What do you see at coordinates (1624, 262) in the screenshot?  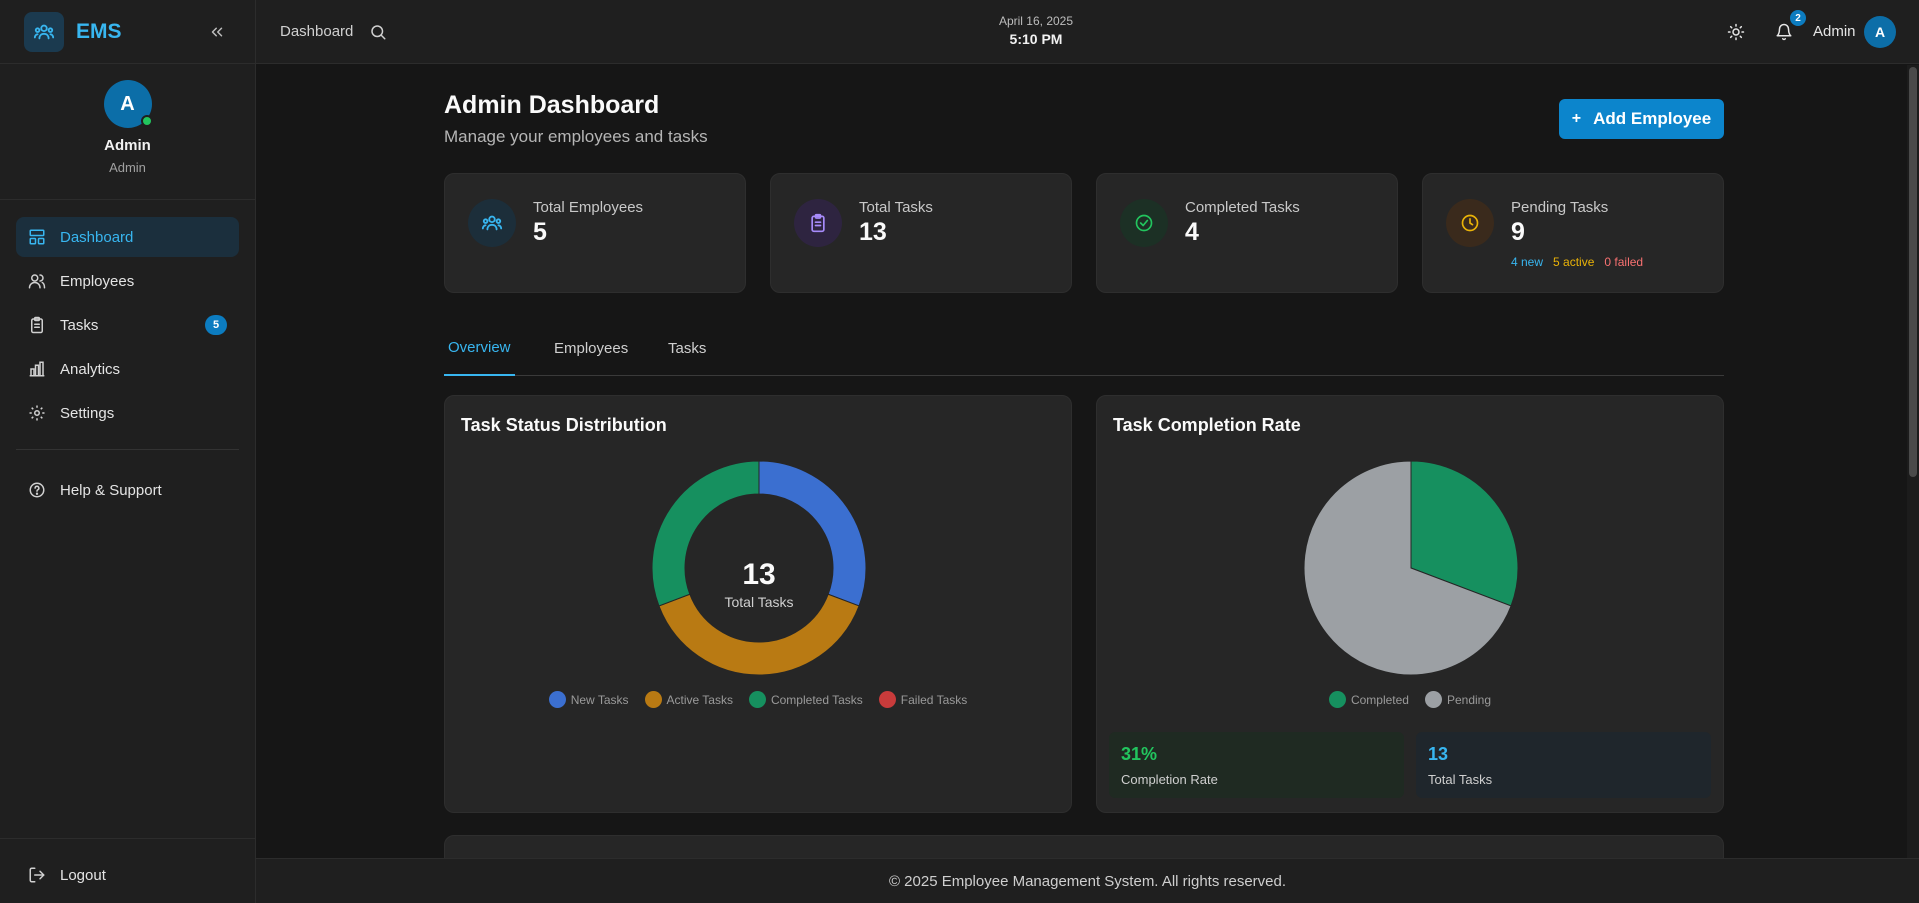 I see `pending-failed-count: 0 failed` at bounding box center [1624, 262].